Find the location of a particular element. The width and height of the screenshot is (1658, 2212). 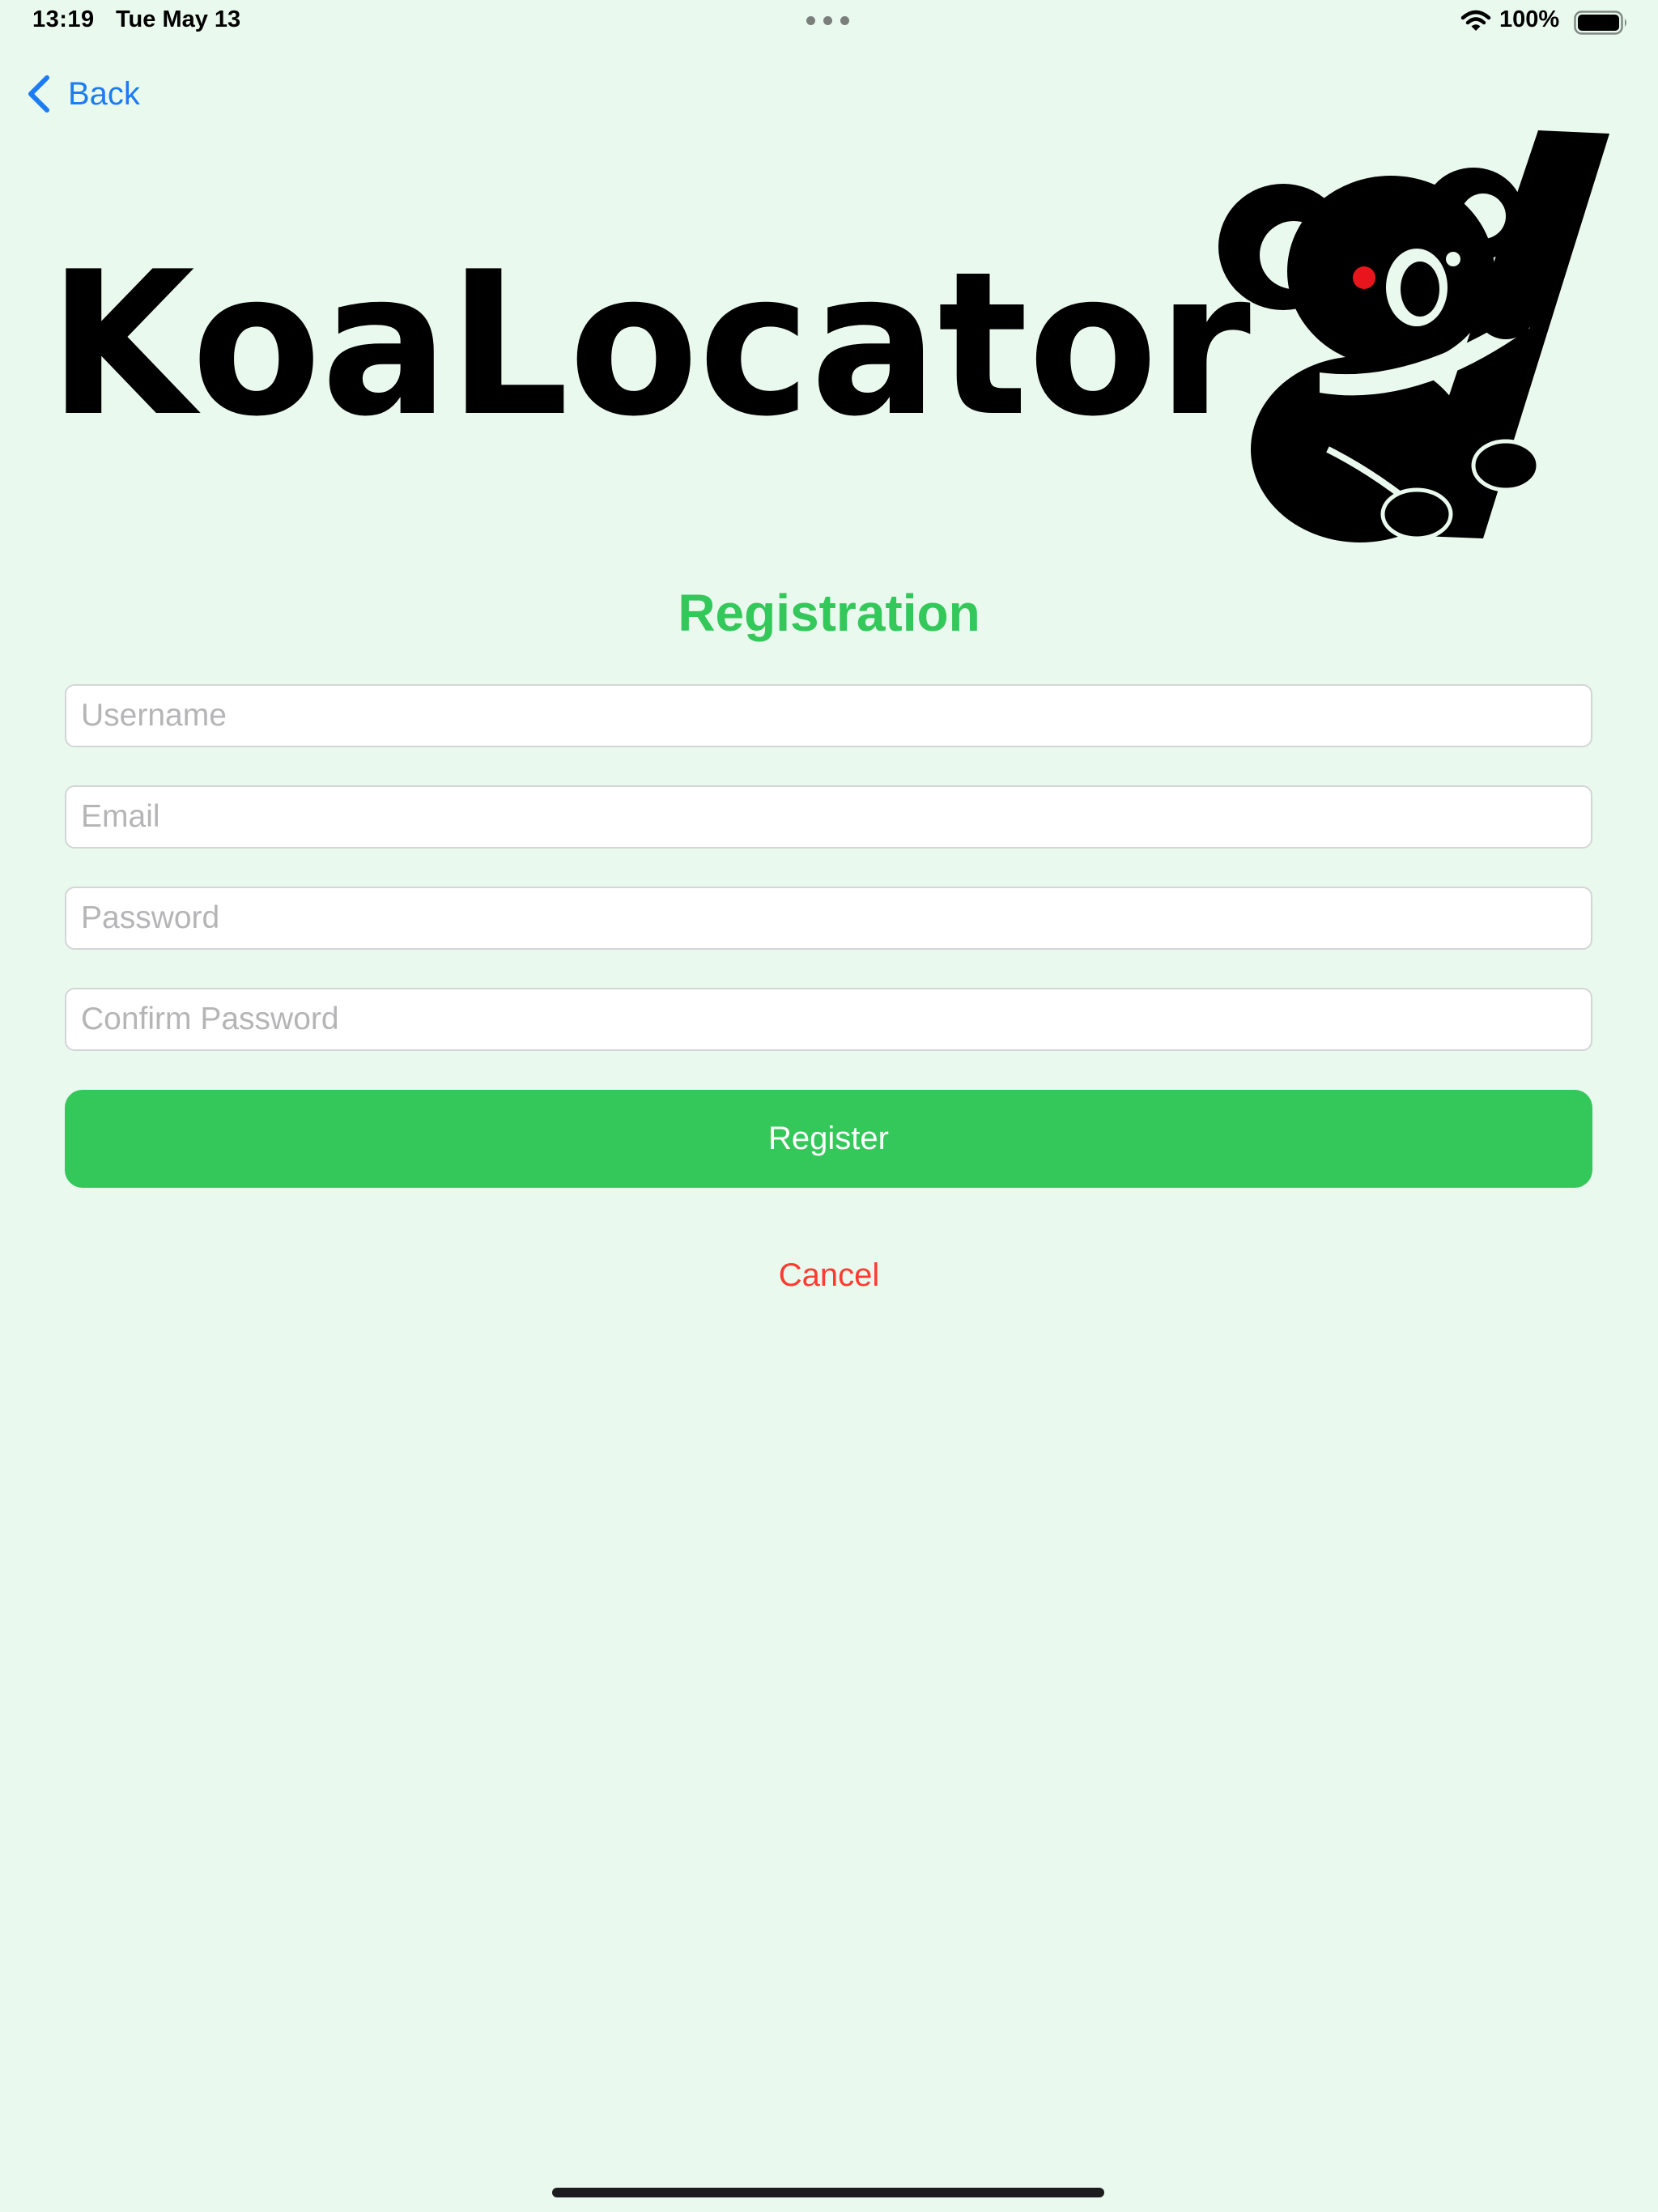

back-button: Back is located at coordinates (82, 94).